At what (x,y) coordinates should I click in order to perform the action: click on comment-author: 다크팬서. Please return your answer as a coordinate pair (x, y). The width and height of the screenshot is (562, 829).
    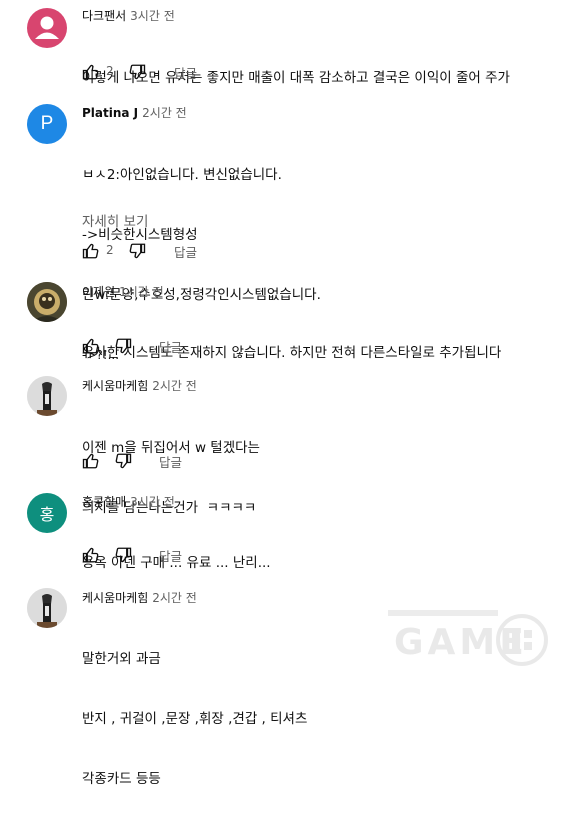
    Looking at the image, I should click on (104, 16).